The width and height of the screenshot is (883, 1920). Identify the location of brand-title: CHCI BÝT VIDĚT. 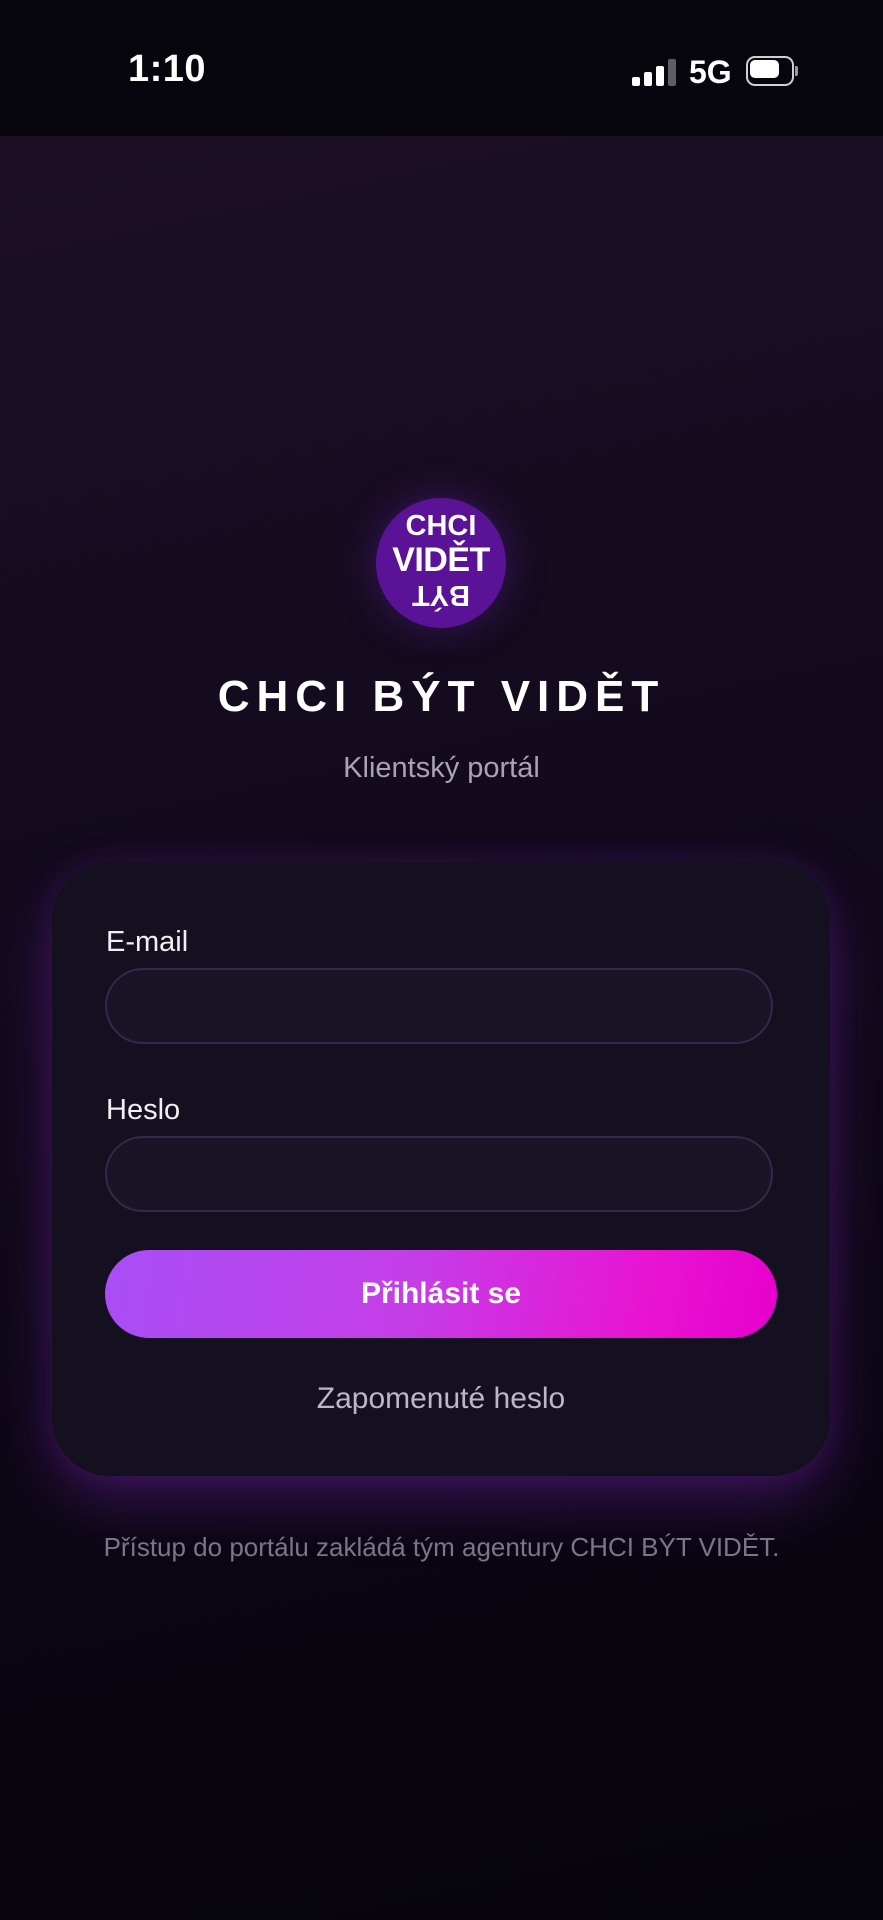
(441, 696).